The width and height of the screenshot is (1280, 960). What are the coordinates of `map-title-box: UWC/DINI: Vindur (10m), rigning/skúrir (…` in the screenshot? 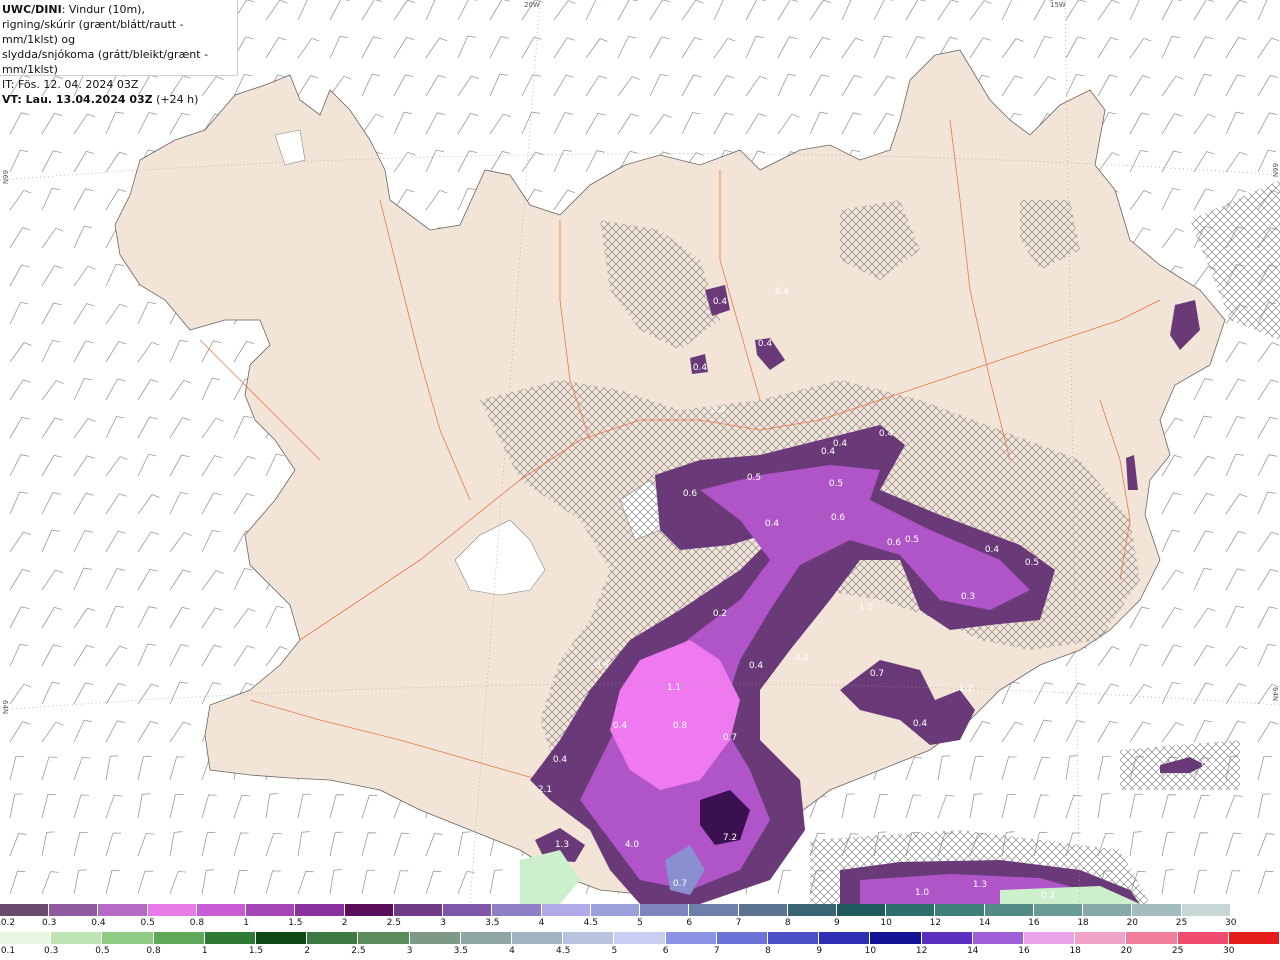 It's located at (119, 53).